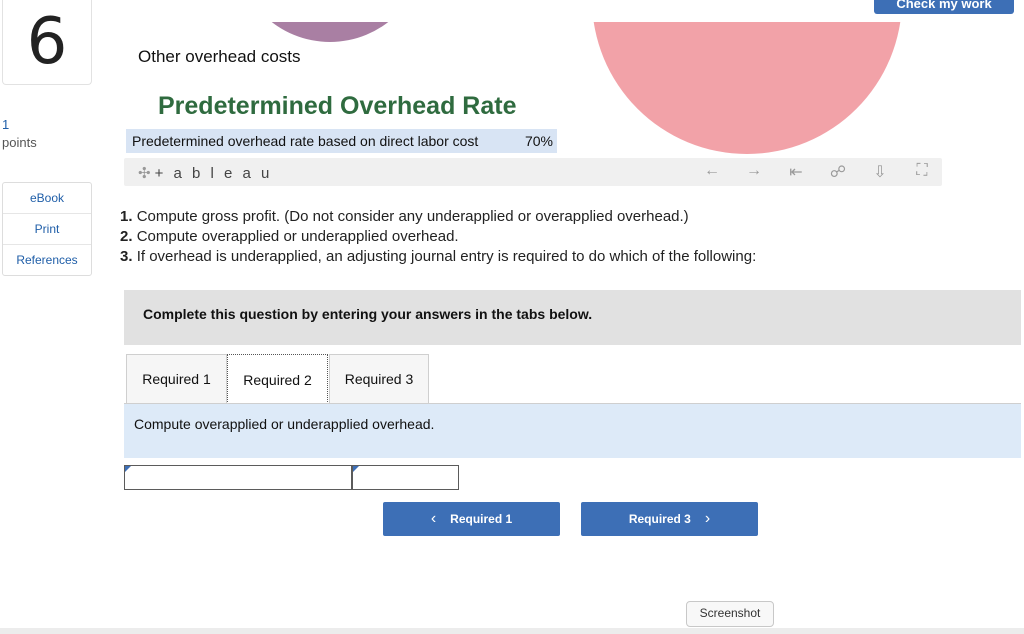 The height and width of the screenshot is (634, 1024). What do you see at coordinates (330, 33) in the screenshot?
I see `pie-chart-slice-purple` at bounding box center [330, 33].